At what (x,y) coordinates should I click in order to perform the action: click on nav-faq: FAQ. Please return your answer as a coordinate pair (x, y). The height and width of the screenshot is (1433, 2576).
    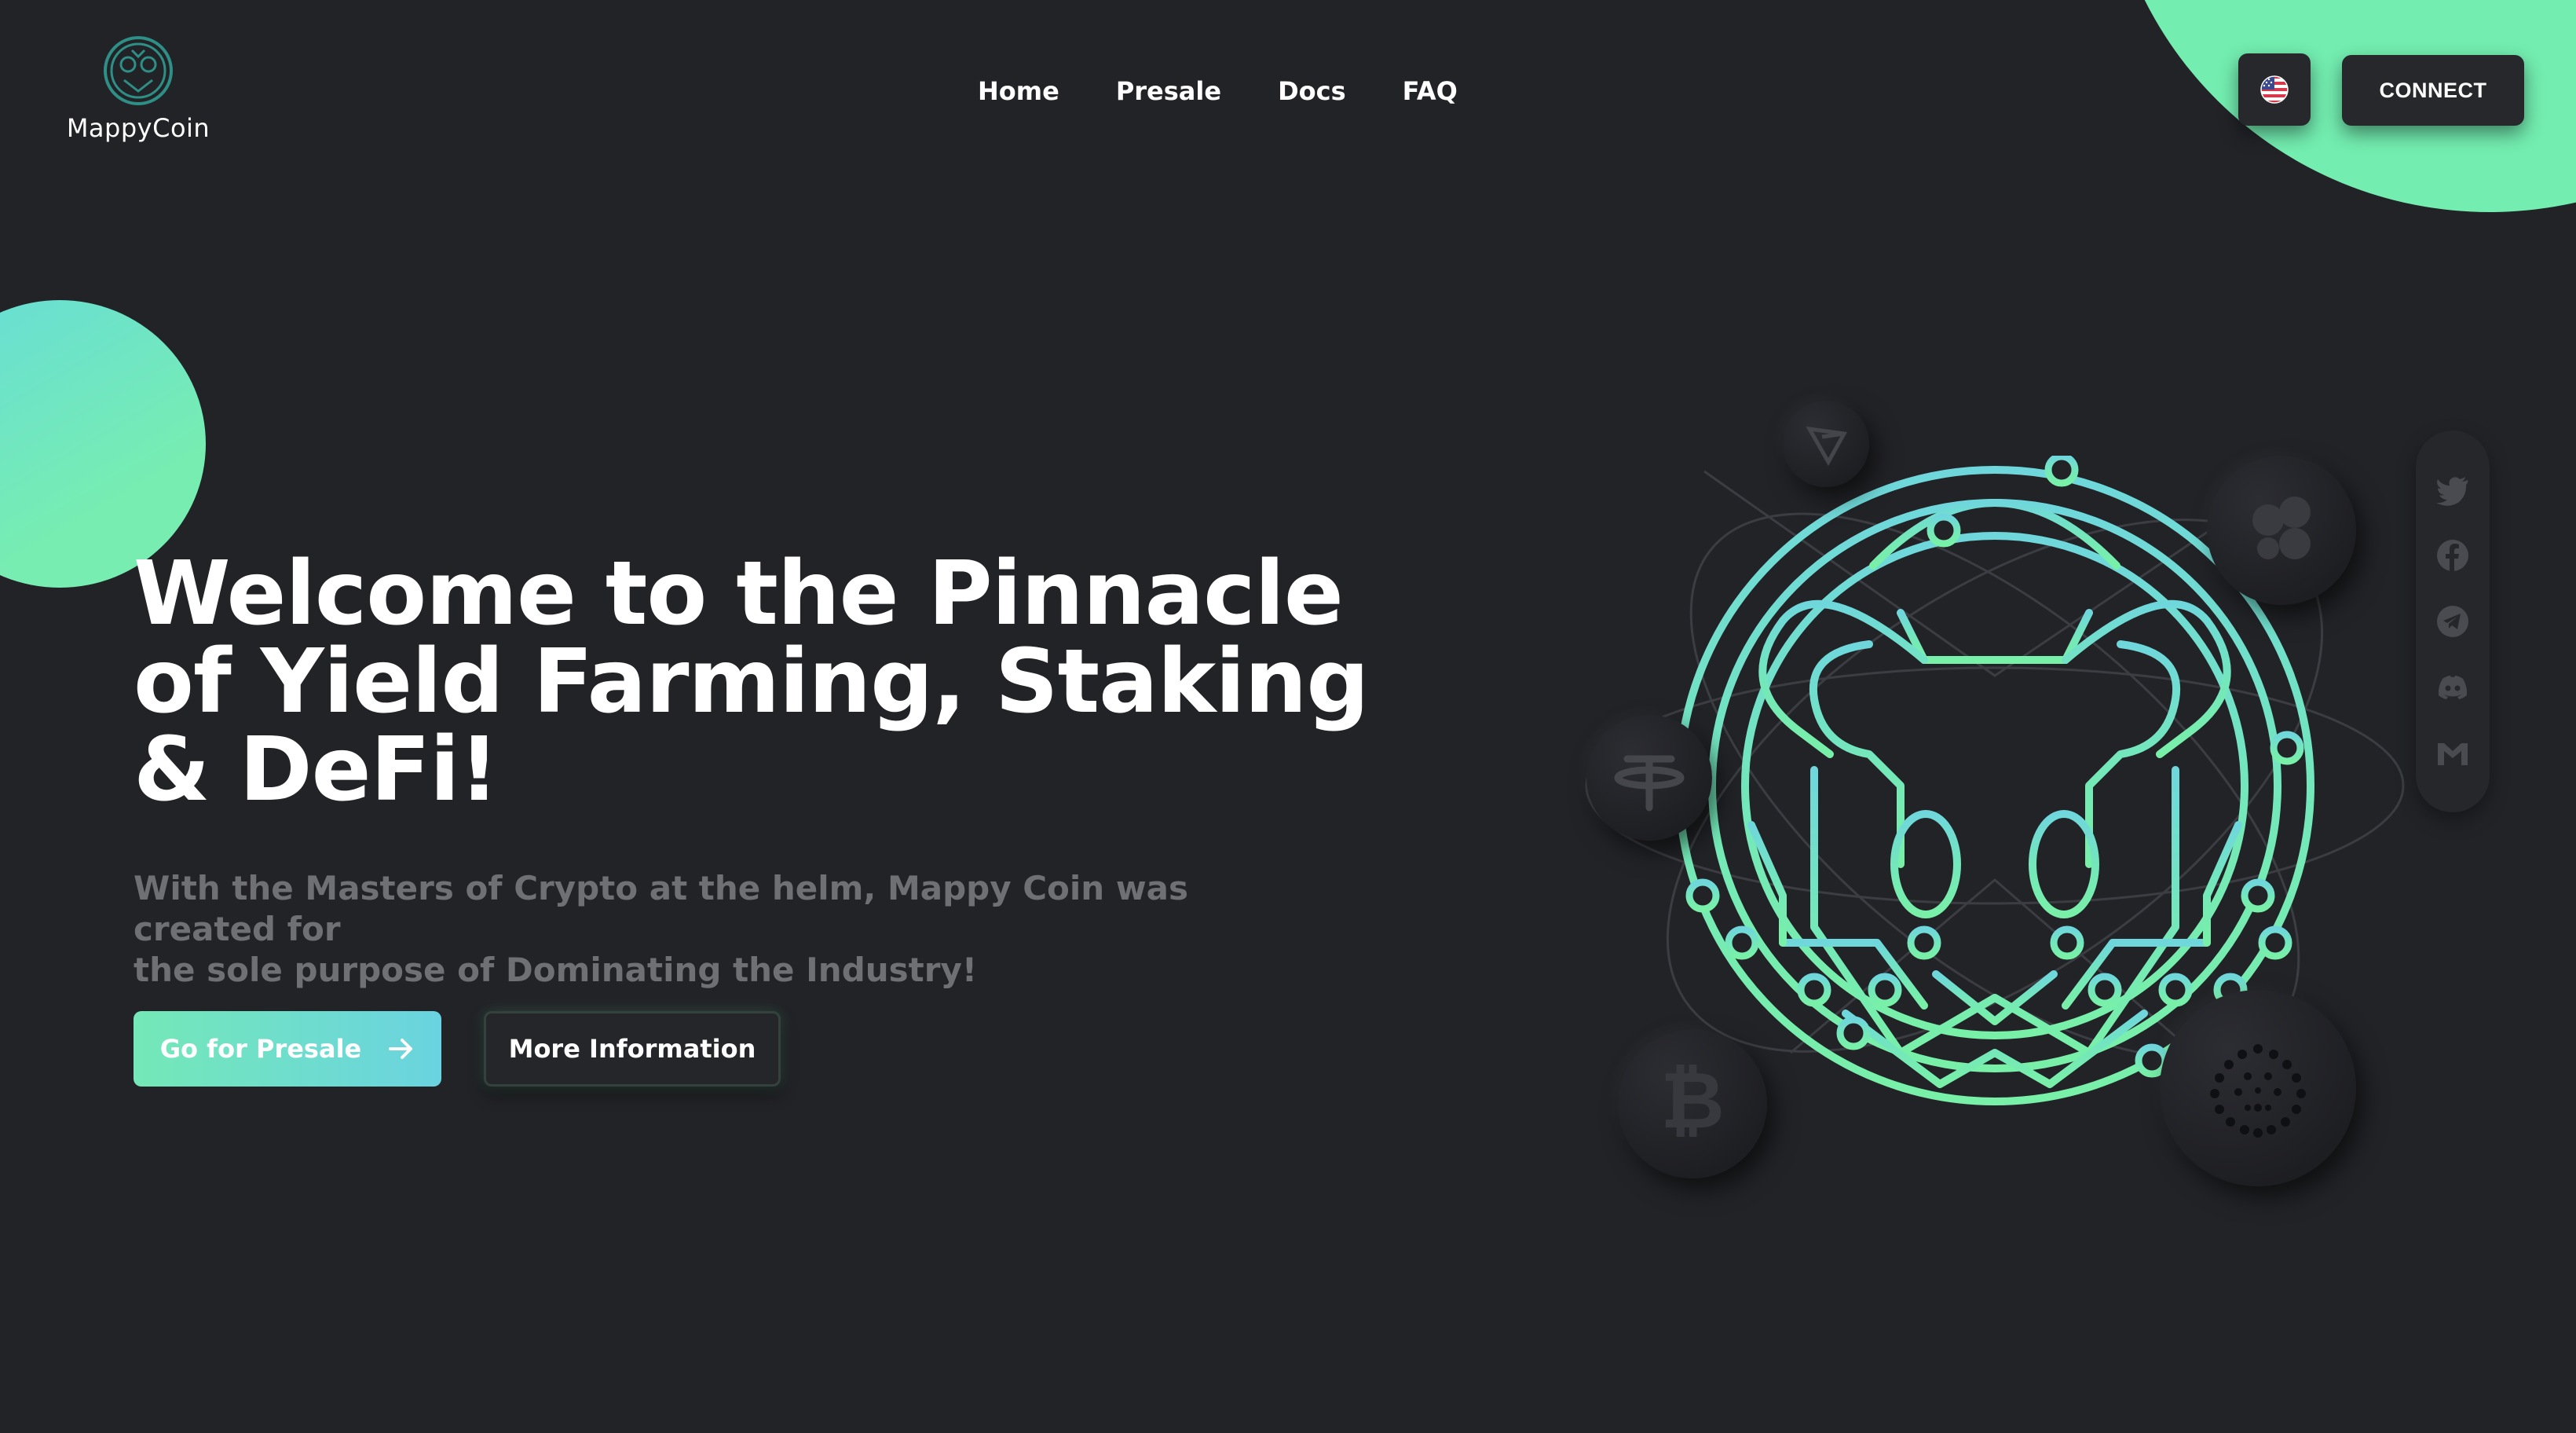
    Looking at the image, I should click on (1431, 91).